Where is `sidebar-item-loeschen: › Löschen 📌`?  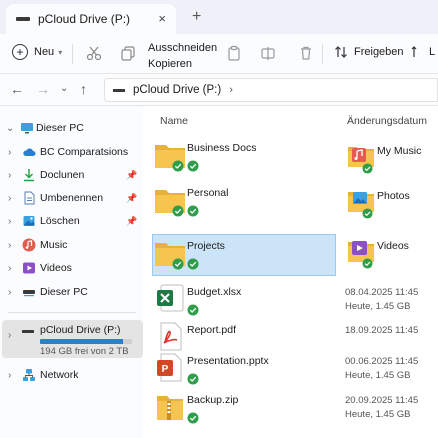
sidebar-item-loeschen: › Löschen 📌 is located at coordinates (71, 221).